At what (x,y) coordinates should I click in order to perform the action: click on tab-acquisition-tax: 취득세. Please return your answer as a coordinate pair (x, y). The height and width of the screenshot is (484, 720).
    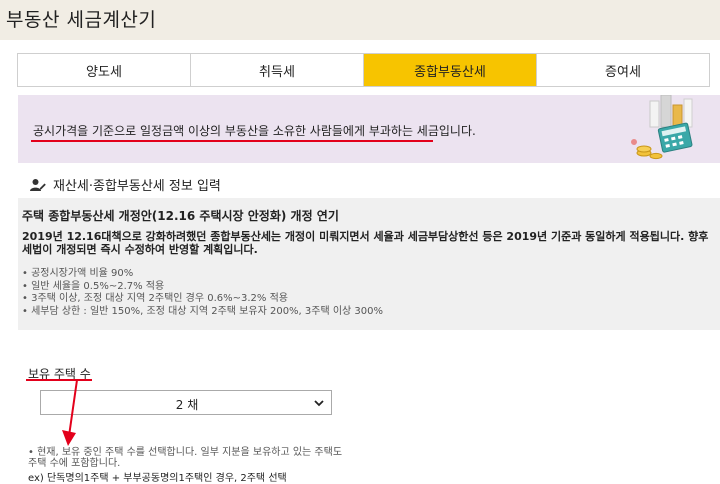
    Looking at the image, I should click on (277, 70).